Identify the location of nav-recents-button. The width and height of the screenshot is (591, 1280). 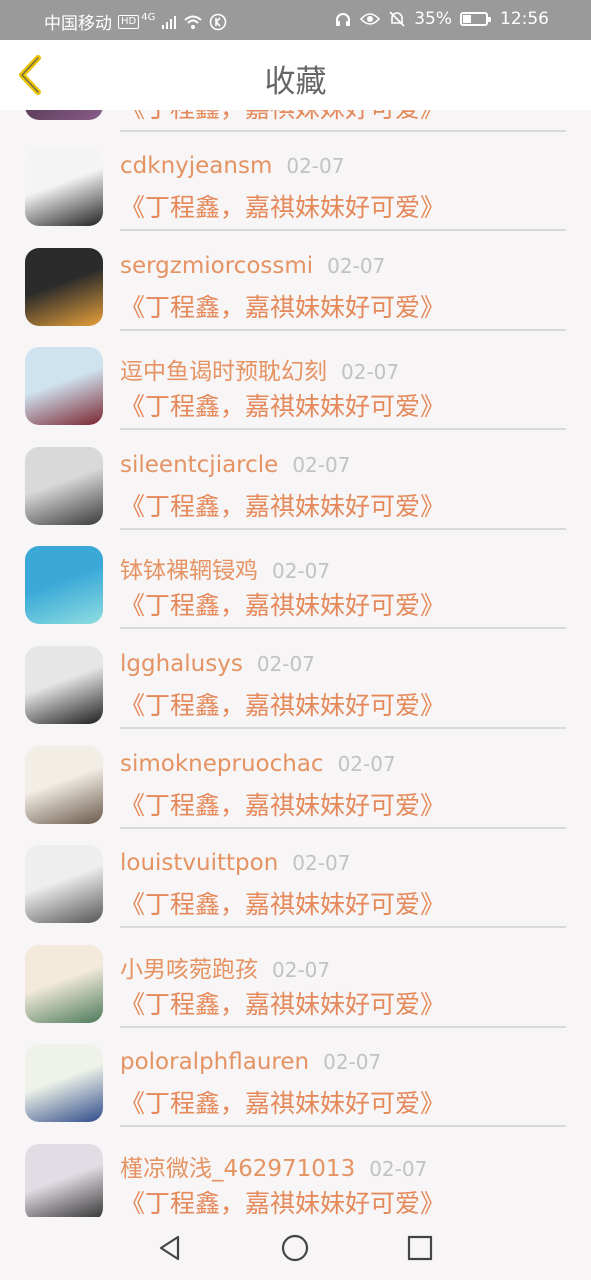
(420, 1248).